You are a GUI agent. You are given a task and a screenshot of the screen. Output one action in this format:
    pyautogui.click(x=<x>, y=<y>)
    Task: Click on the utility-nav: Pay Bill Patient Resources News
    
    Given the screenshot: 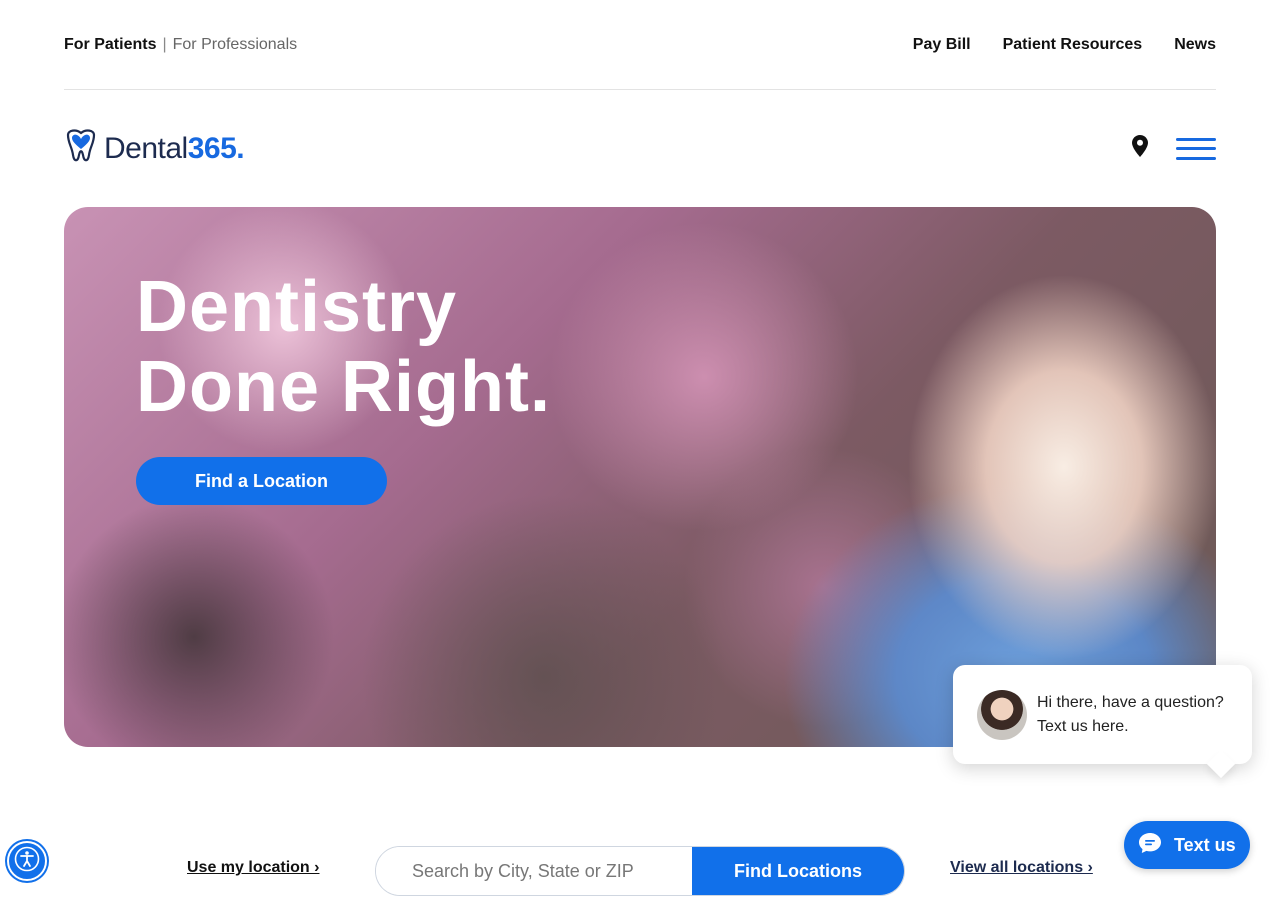 What is the action you would take?
    pyautogui.click(x=1064, y=45)
    